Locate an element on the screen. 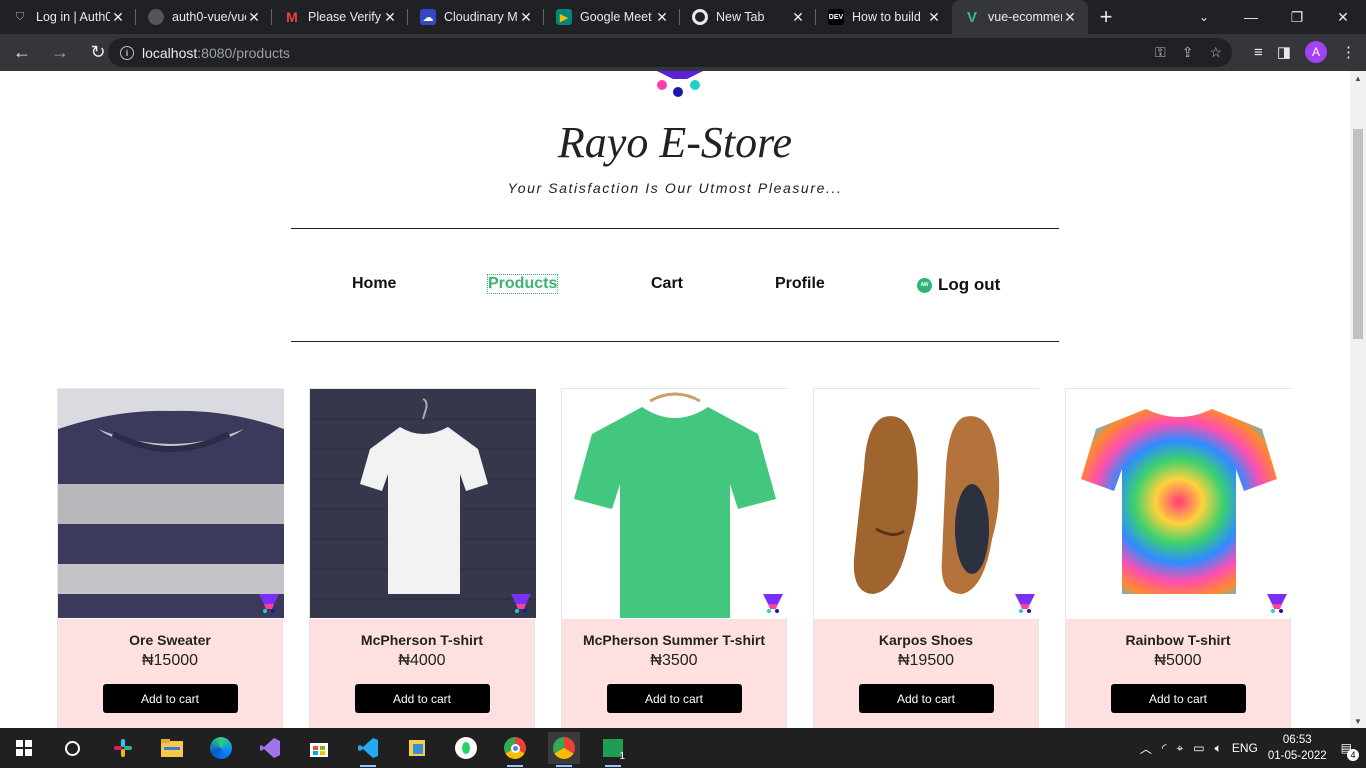 Image resolution: width=1366 pixels, height=768 pixels. store-title: Rayo E-Store is located at coordinates (675, 142).